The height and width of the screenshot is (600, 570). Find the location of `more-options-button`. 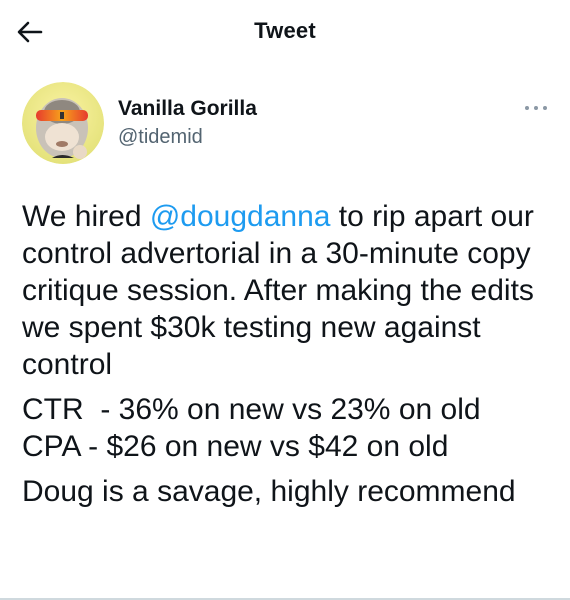

more-options-button is located at coordinates (536, 108).